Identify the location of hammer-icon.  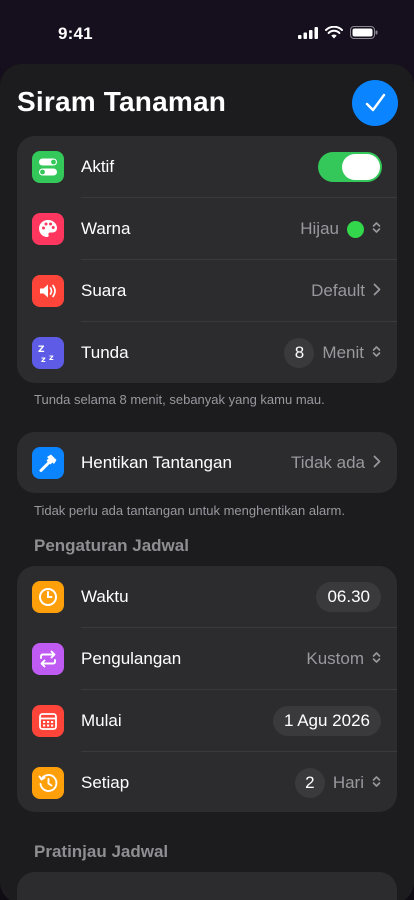
(48, 463).